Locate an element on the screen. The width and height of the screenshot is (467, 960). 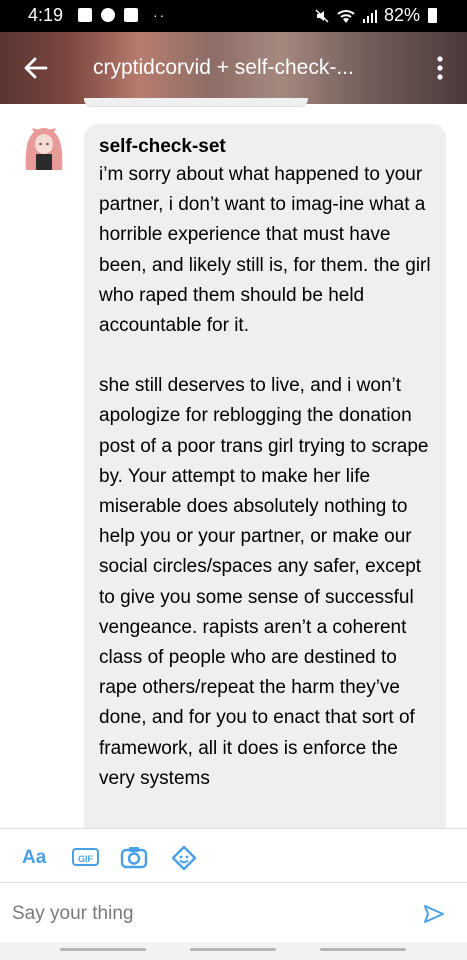
nav-recents-button is located at coordinates (103, 949).